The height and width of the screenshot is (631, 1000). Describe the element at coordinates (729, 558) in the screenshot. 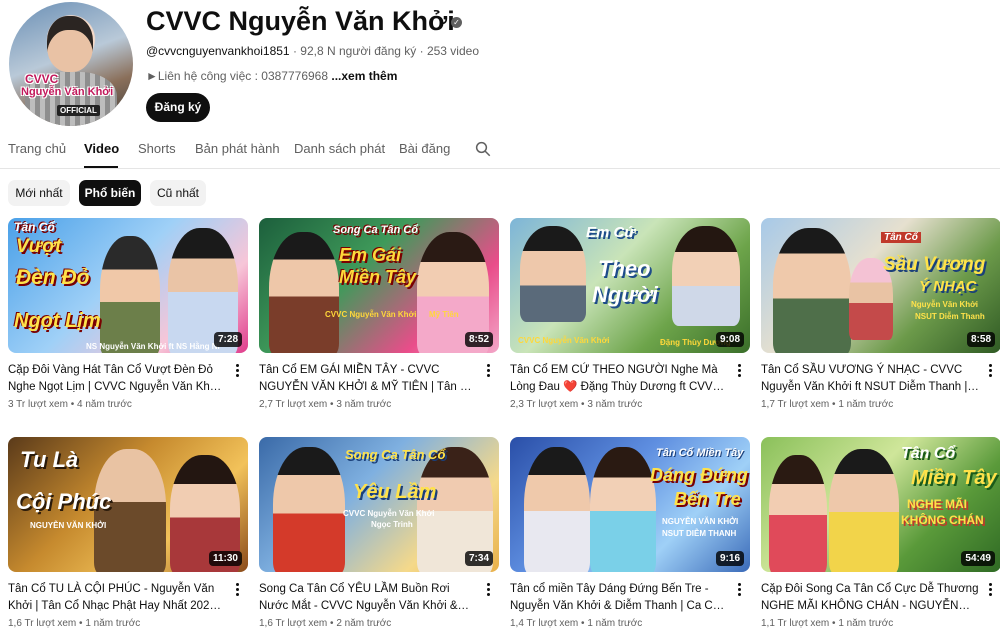

I see `duration-badge: 9:16` at that location.